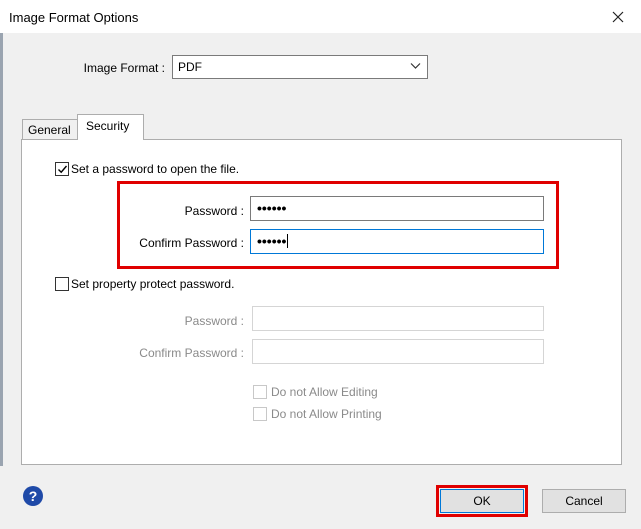 The width and height of the screenshot is (641, 529). I want to click on help-icon: ?, so click(33, 496).